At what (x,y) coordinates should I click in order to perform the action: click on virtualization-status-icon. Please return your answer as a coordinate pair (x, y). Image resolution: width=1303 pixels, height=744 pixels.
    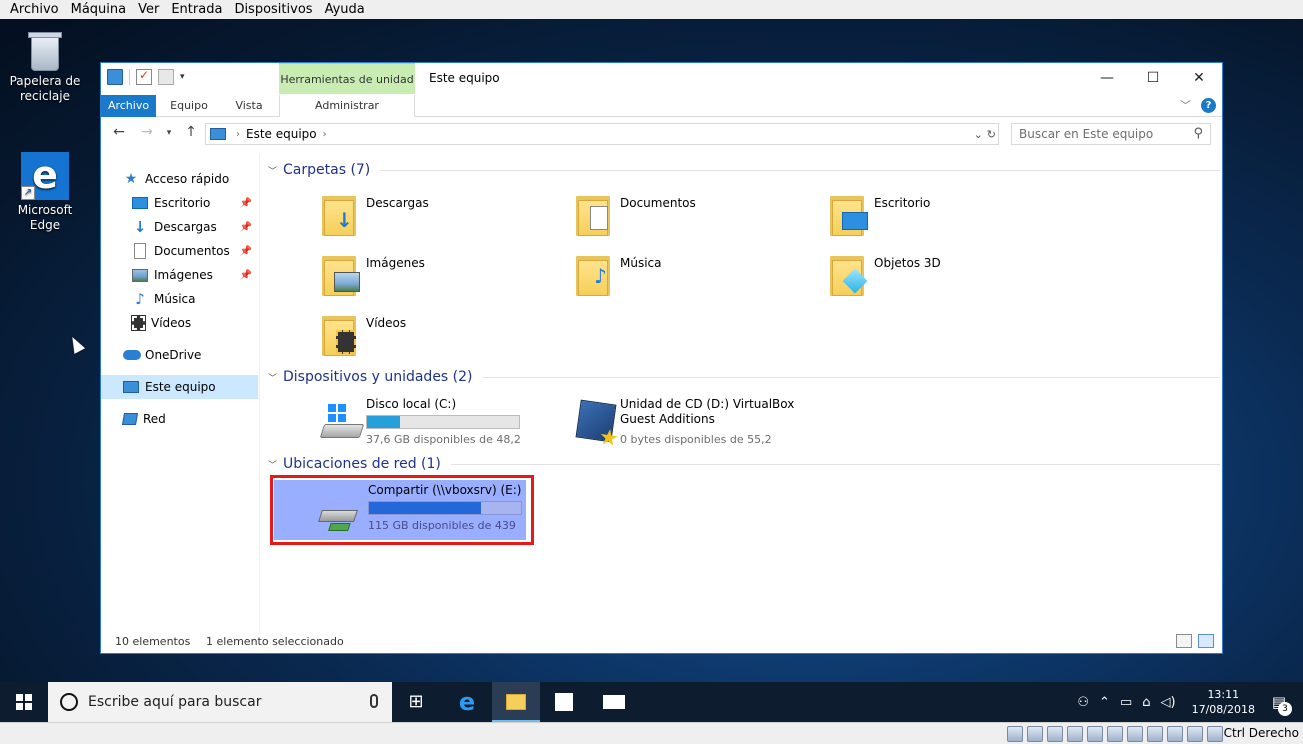
    Looking at the image, I should click on (1175, 734).